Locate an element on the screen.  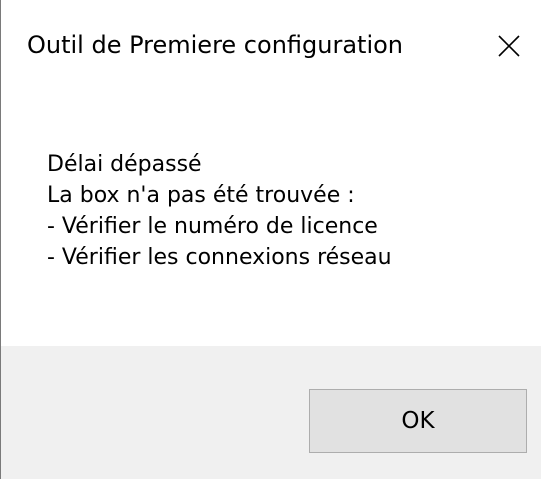
close-button is located at coordinates (509, 46).